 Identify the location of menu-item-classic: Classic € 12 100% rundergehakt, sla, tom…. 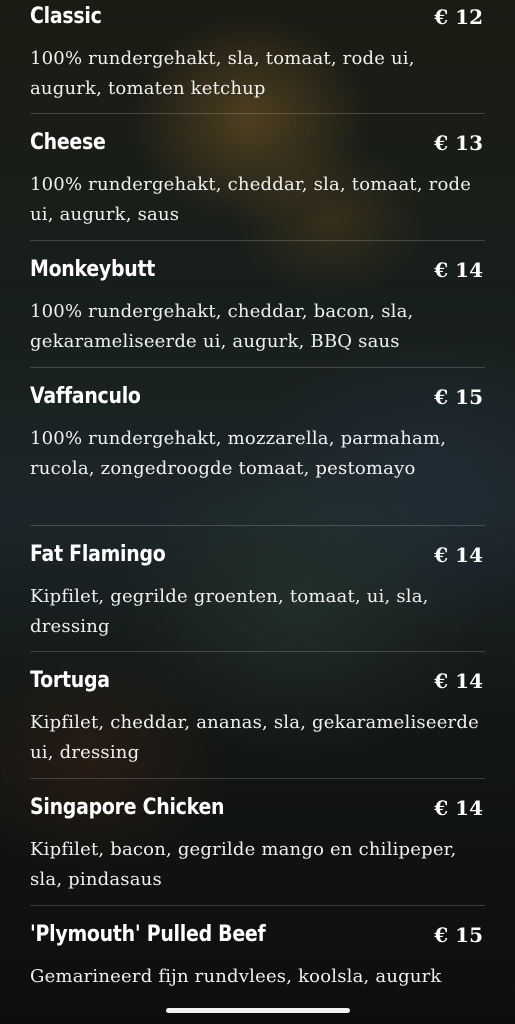
(257, 57).